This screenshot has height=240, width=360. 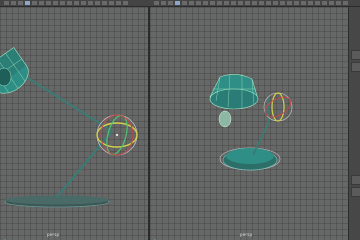 I want to click on lamp-upper-arm, so click(x=69, y=104).